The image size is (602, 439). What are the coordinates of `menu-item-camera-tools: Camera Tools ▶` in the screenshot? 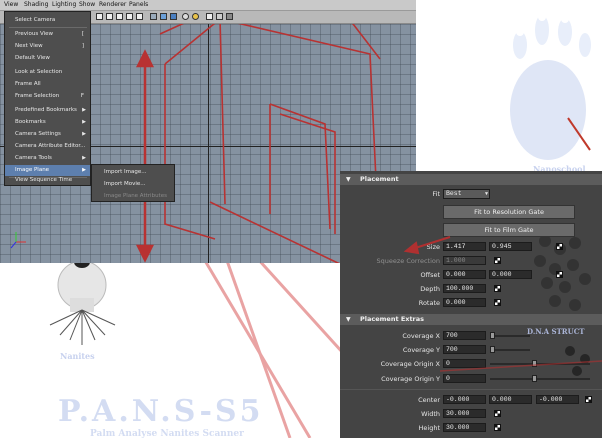 It's located at (47, 158).